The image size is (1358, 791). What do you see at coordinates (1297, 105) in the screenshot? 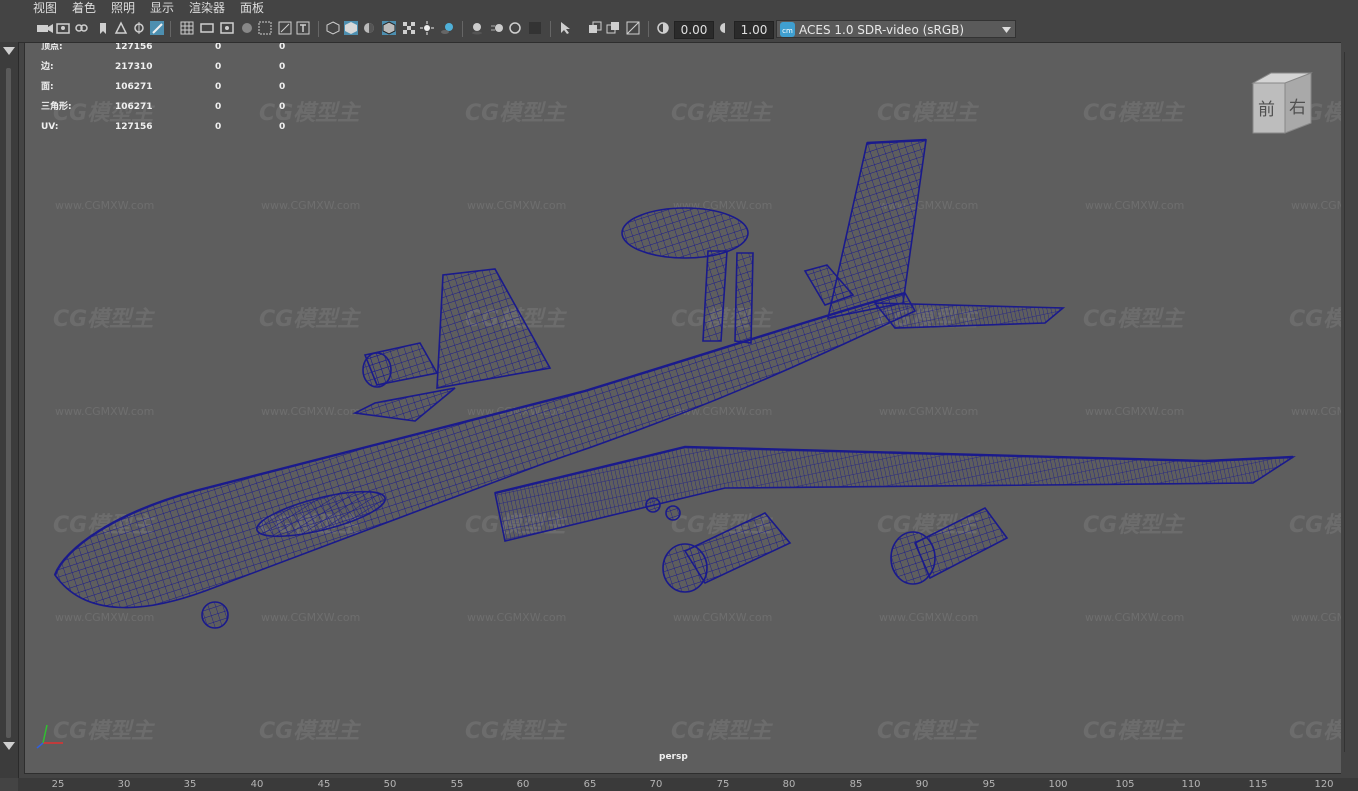
I see `view-cube-right: 右` at bounding box center [1297, 105].